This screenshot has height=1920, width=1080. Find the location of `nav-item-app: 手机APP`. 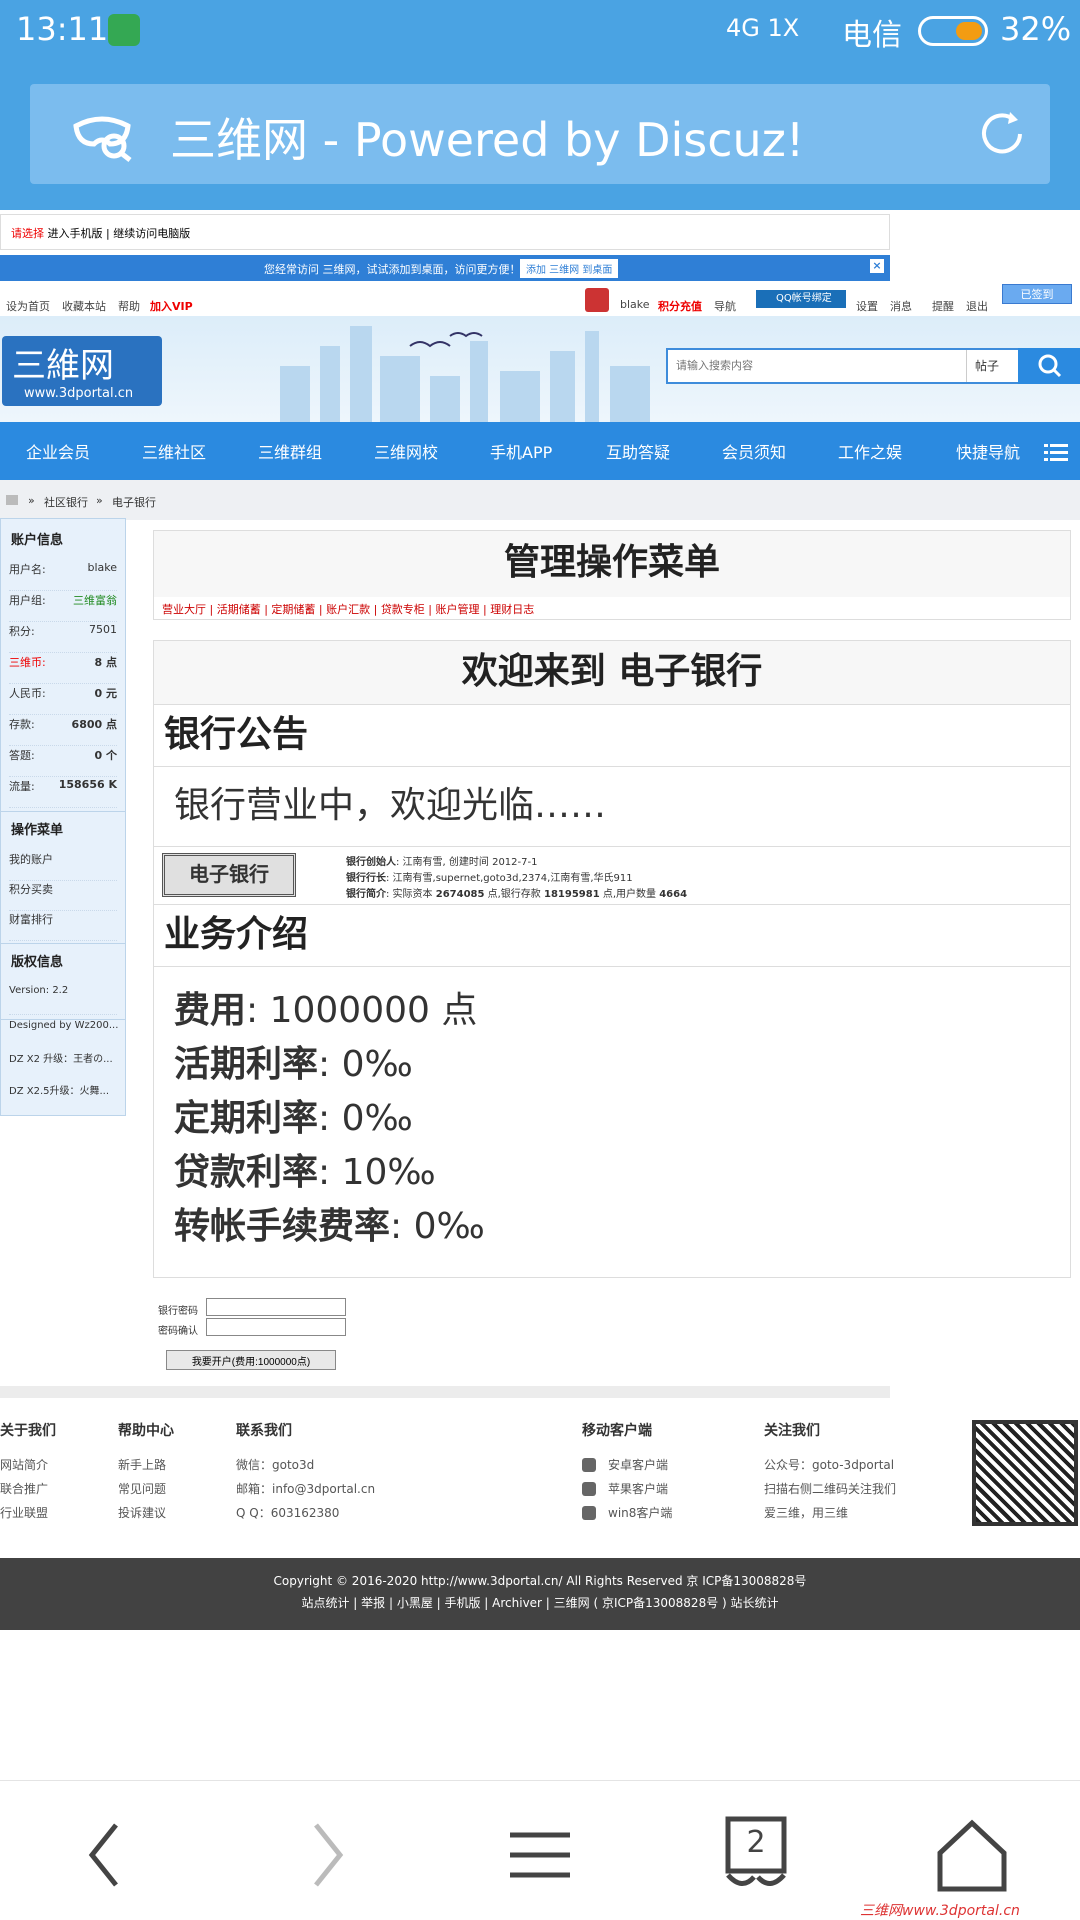

nav-item-app: 手机APP is located at coordinates (521, 451).